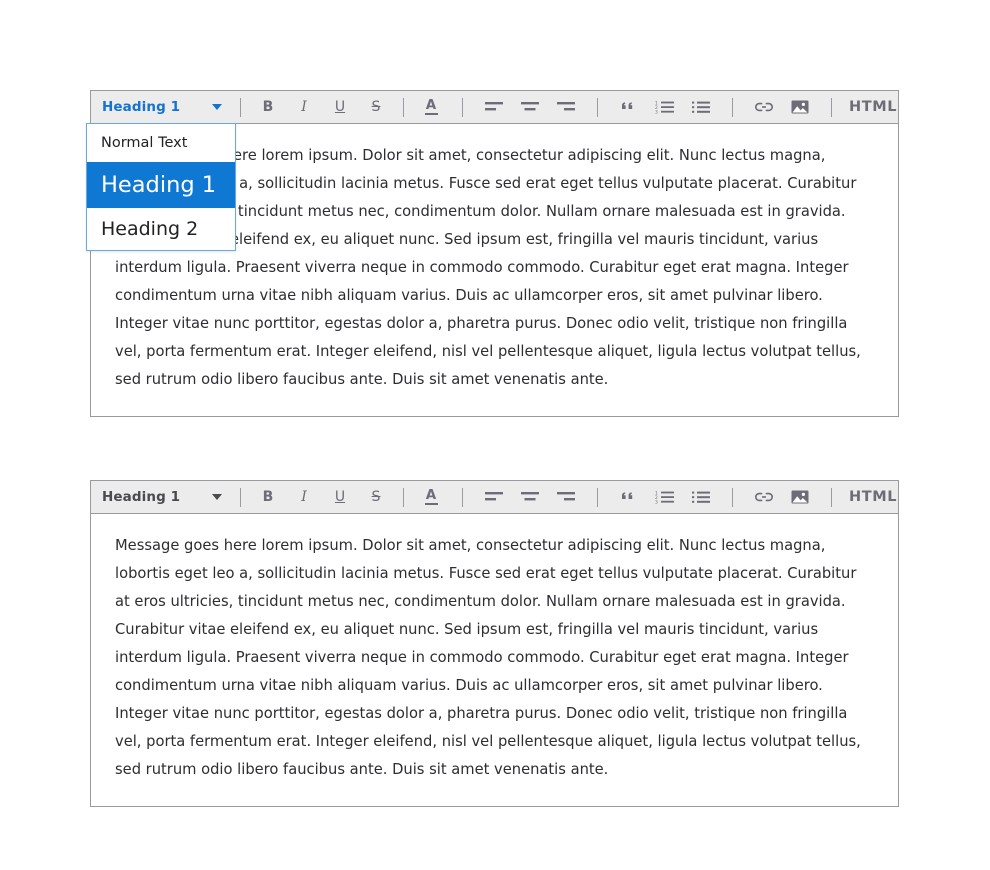 The image size is (990, 870). I want to click on style-option-label: Heading 1, so click(159, 185).